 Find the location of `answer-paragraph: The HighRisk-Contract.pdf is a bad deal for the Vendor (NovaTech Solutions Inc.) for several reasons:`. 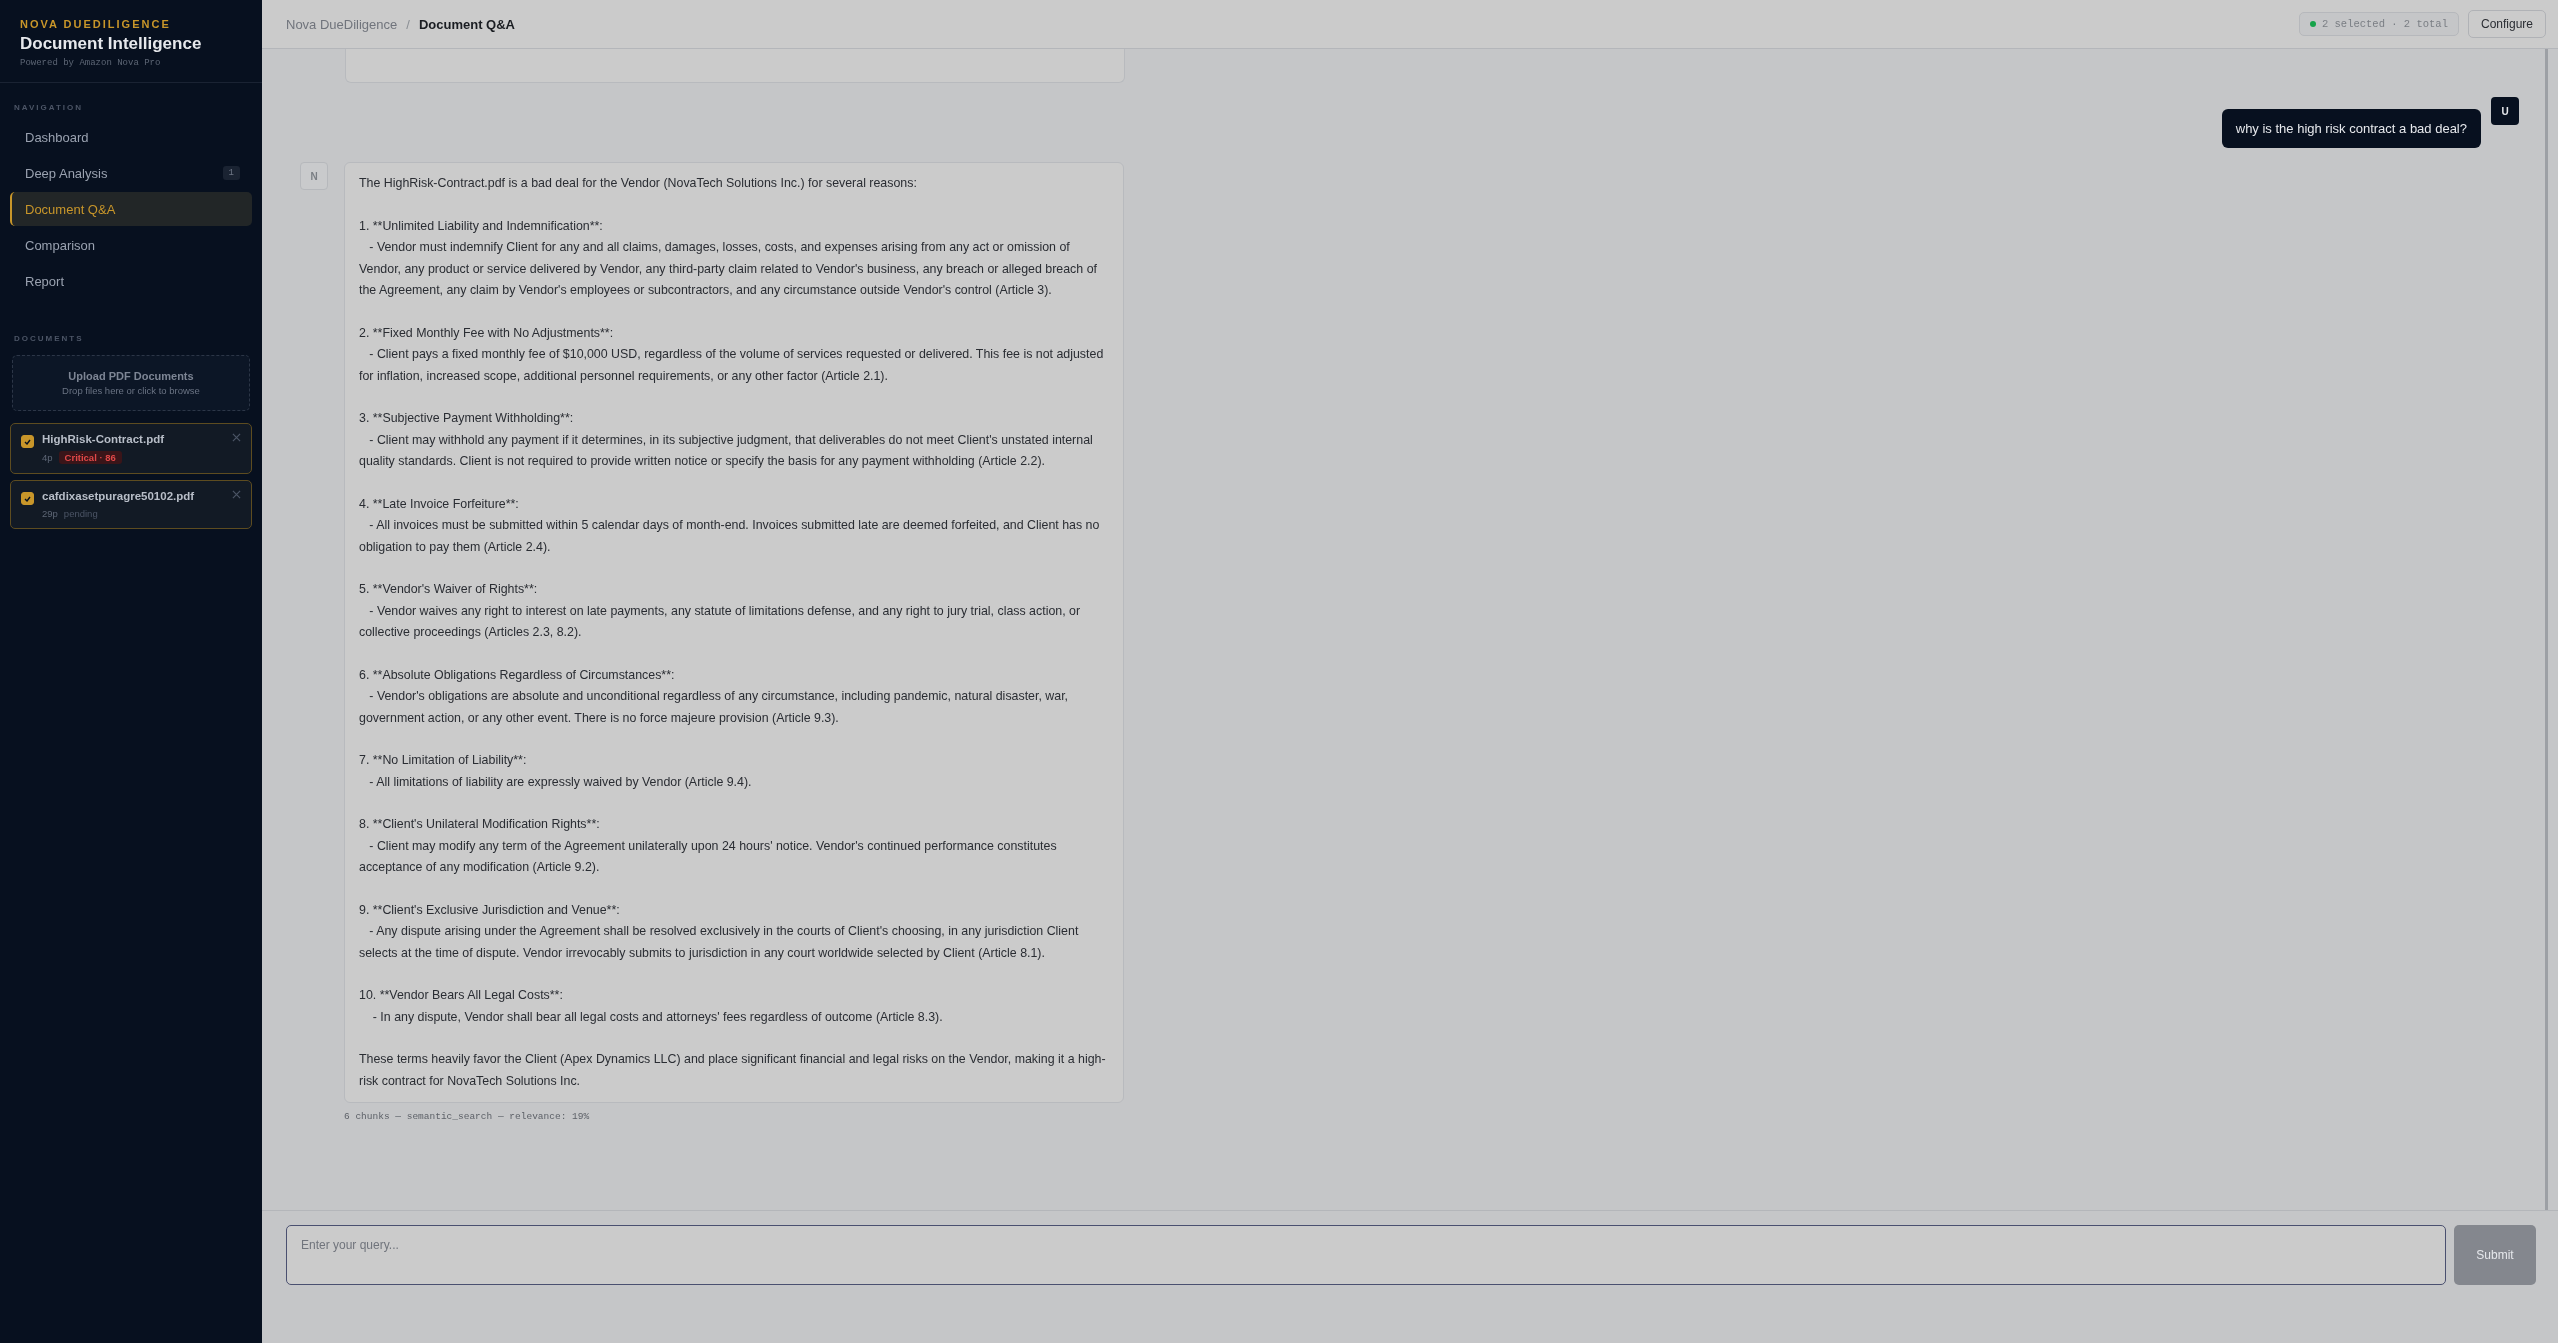

answer-paragraph: The HighRisk-Contract.pdf is a bad deal for the Vendor (NovaTech Solutions Inc.) for several reasons: is located at coordinates (638, 183).